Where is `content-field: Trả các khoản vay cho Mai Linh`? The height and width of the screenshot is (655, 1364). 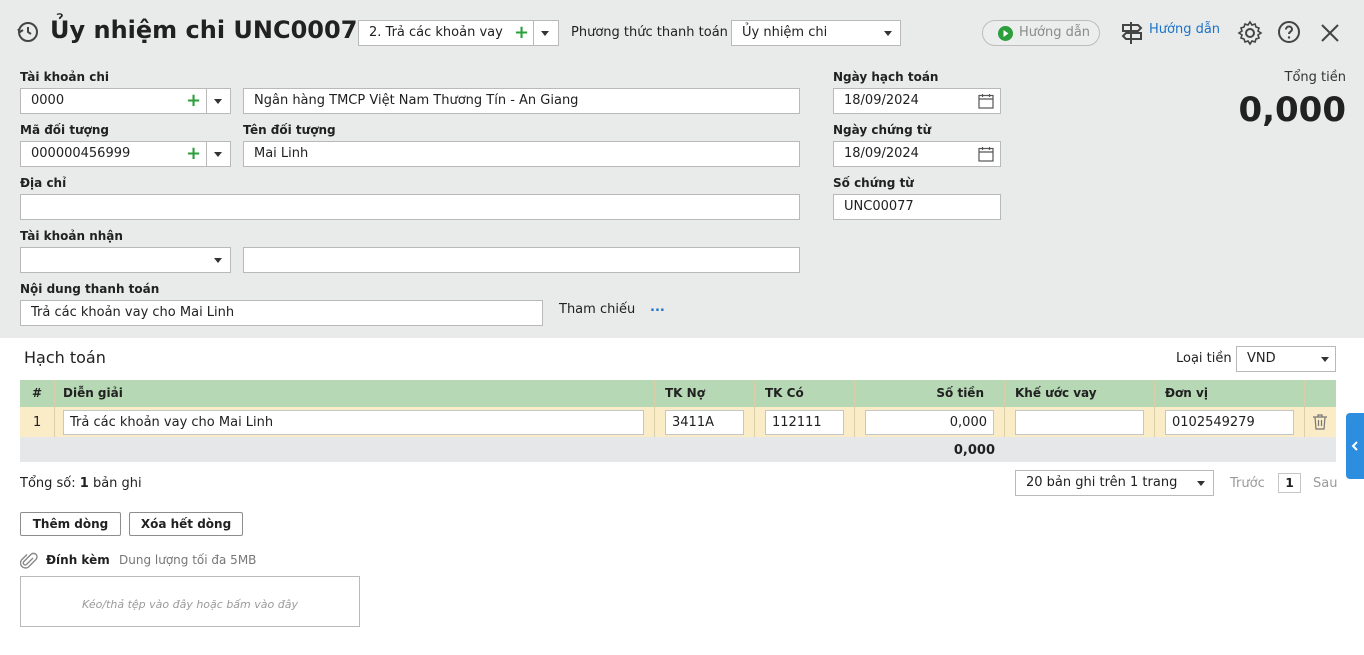
content-field: Trả các khoản vay cho Mai Linh is located at coordinates (281, 313).